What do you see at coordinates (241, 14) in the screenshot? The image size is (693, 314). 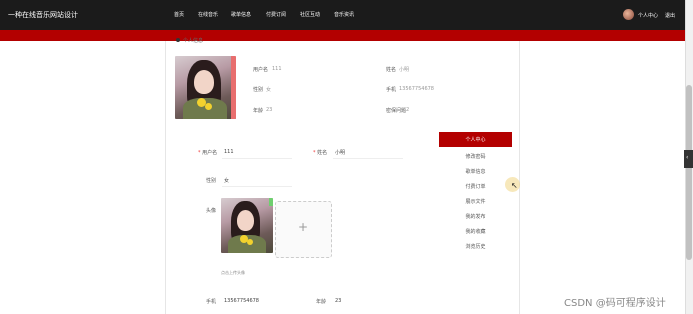 I see `nav-playlist: 歌单信息` at bounding box center [241, 14].